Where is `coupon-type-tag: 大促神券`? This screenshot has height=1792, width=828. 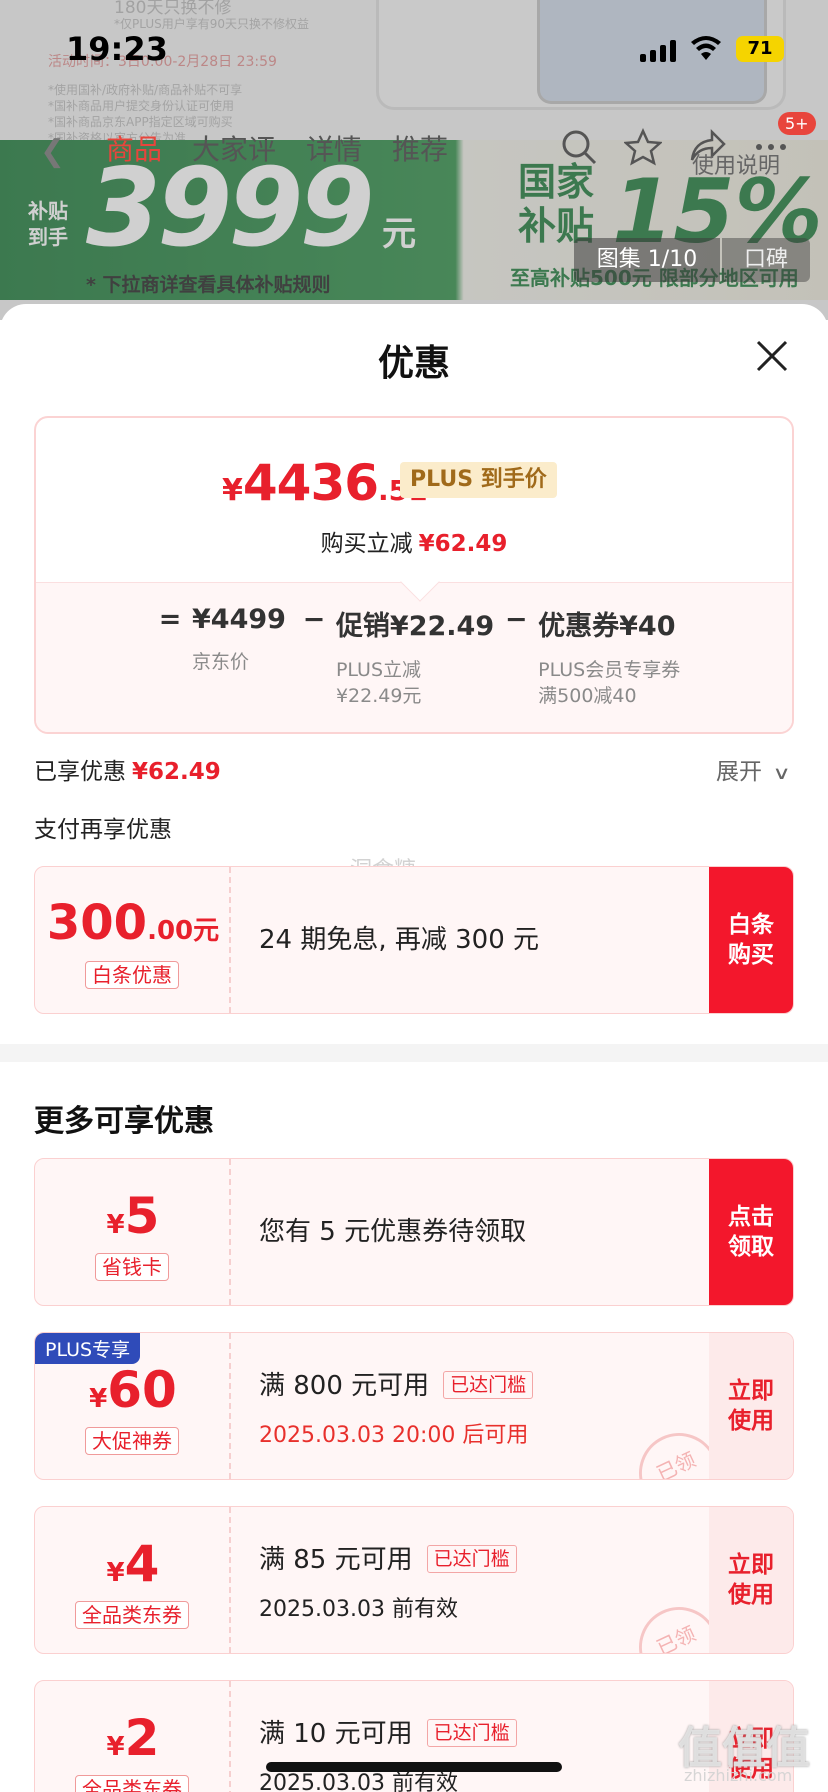 coupon-type-tag: 大促神券 is located at coordinates (132, 1441).